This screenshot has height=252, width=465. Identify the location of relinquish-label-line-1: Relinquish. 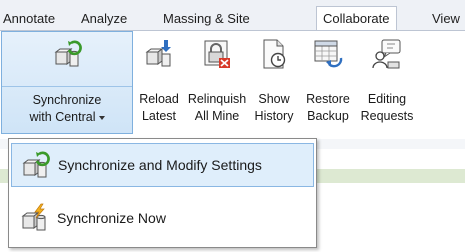
(217, 99).